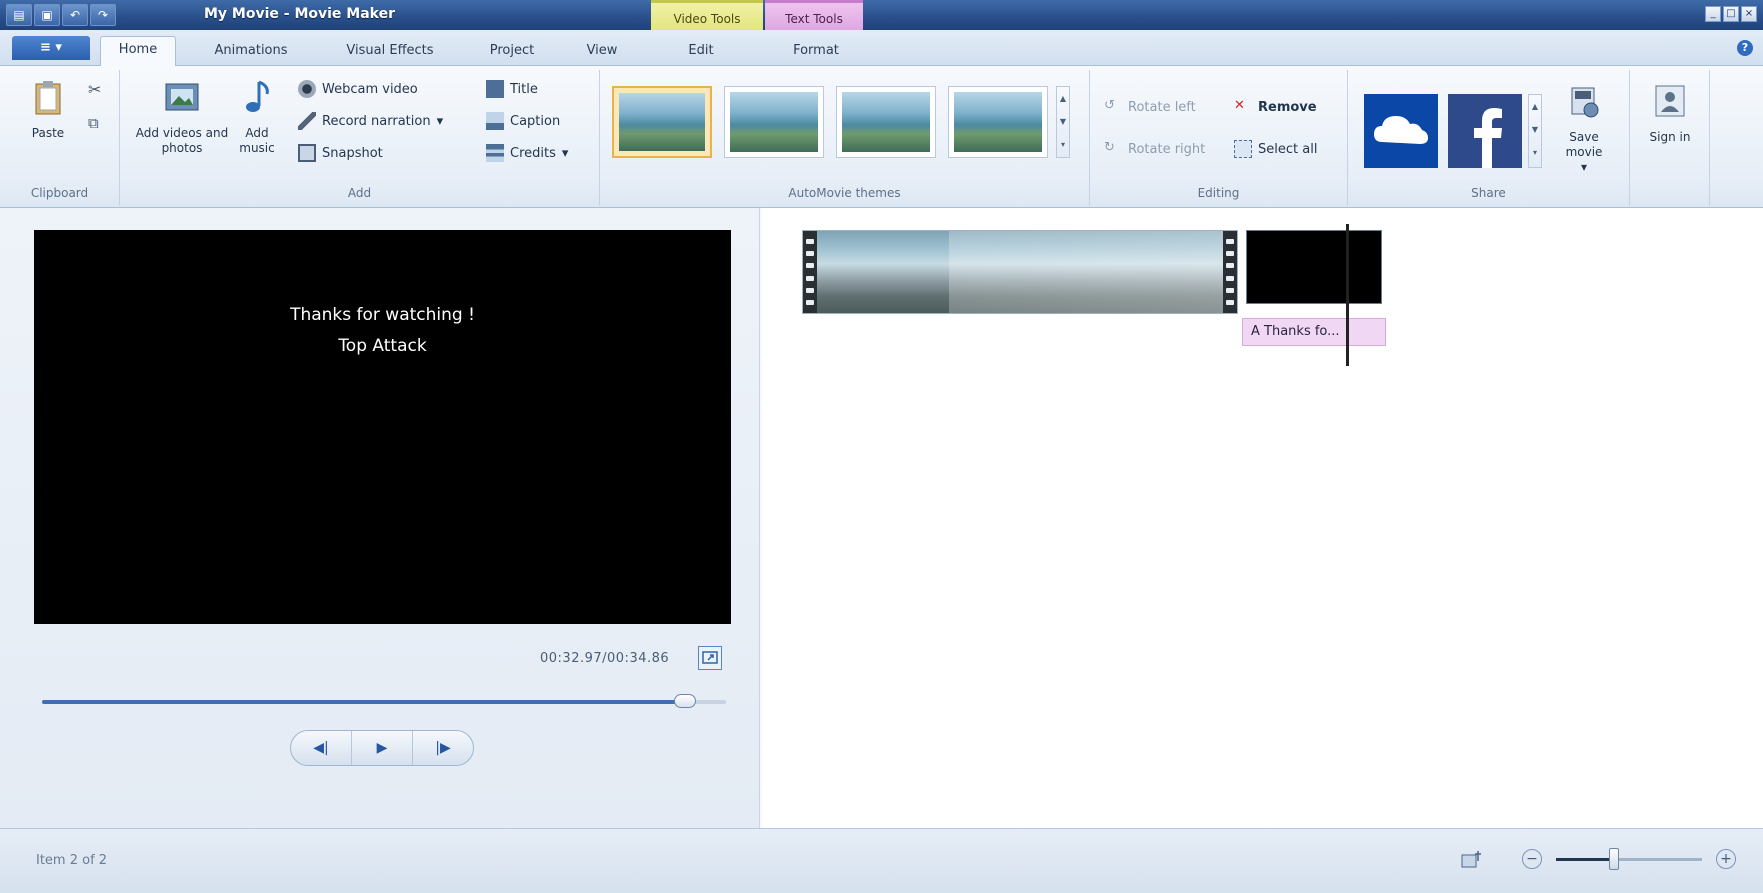 This screenshot has height=893, width=1763. What do you see at coordinates (1275, 107) in the screenshot?
I see `remove-button: ✕ Remove` at bounding box center [1275, 107].